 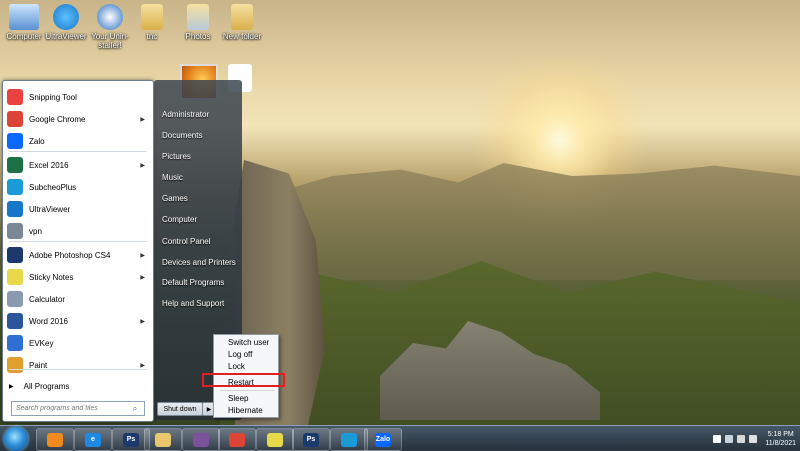 I want to click on viber-icon, so click(x=201, y=439).